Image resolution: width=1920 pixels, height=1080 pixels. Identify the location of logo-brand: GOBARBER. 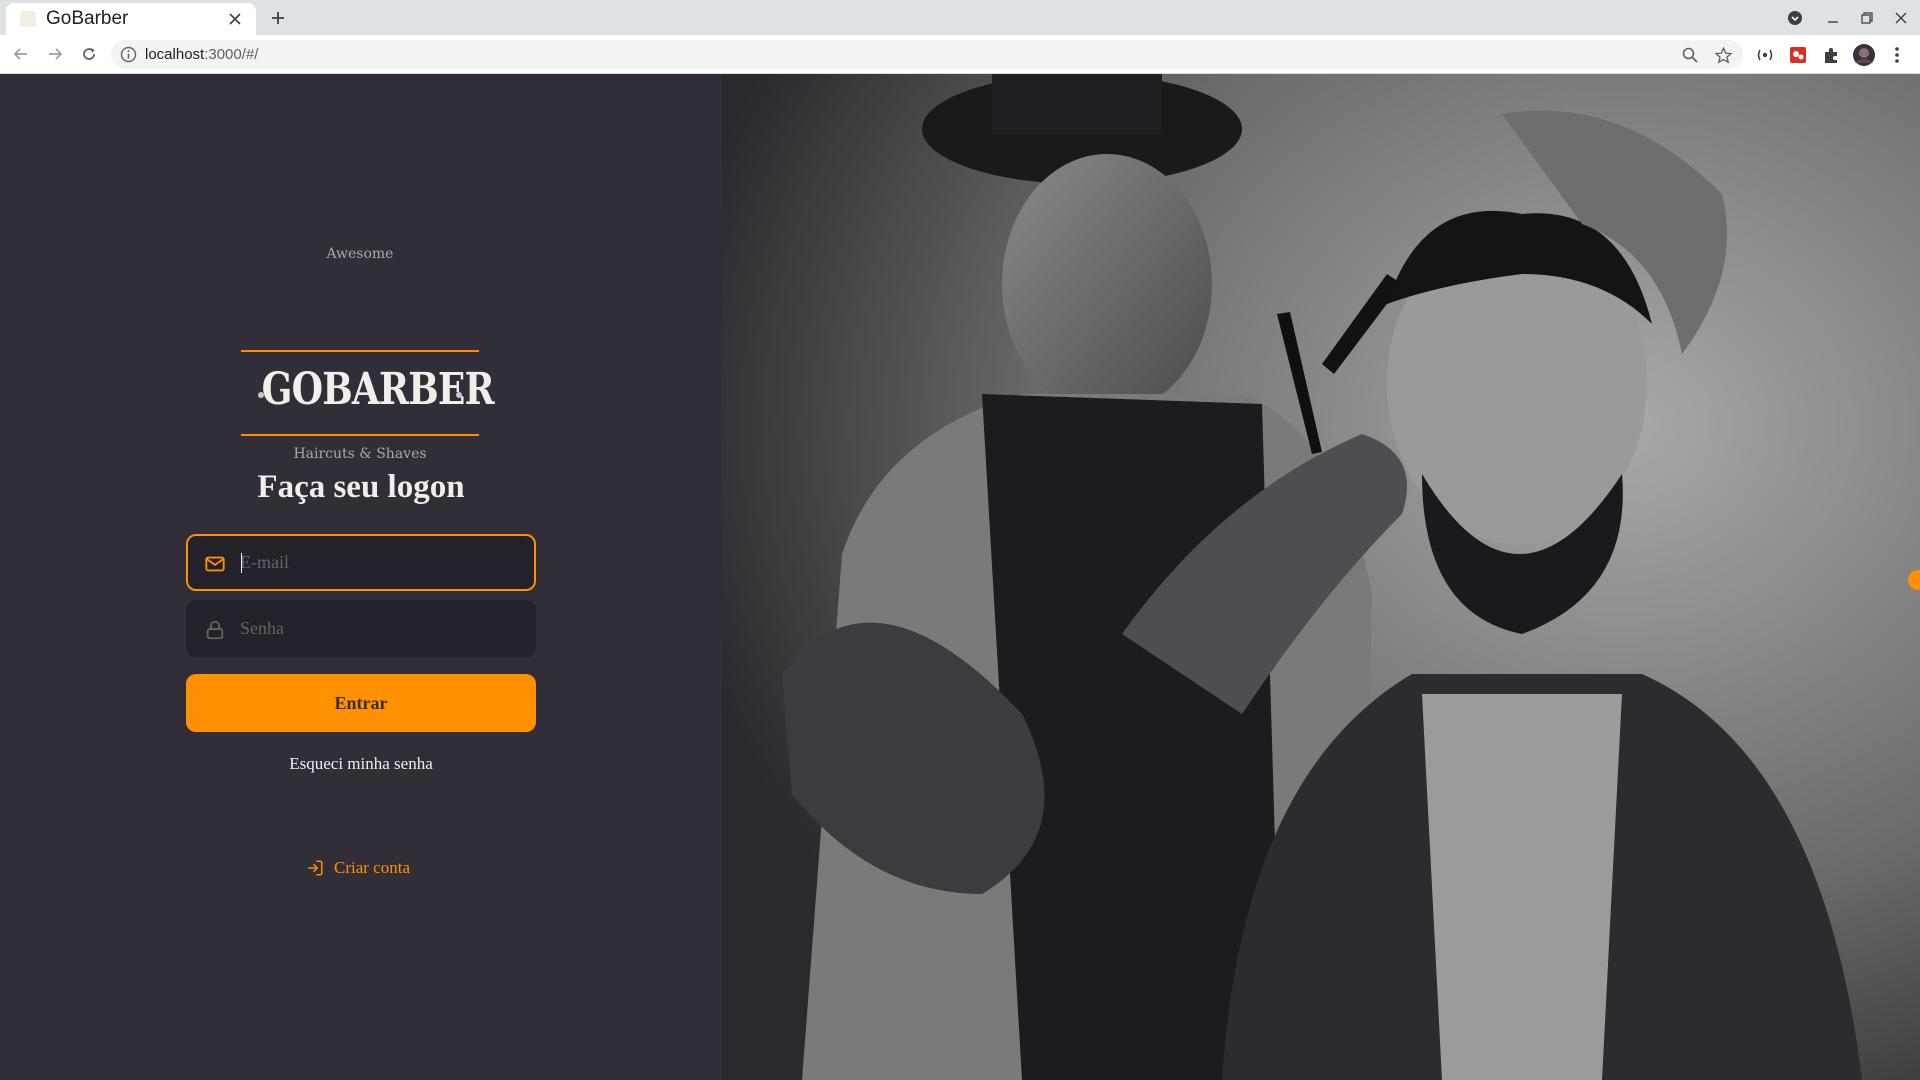
(378, 389).